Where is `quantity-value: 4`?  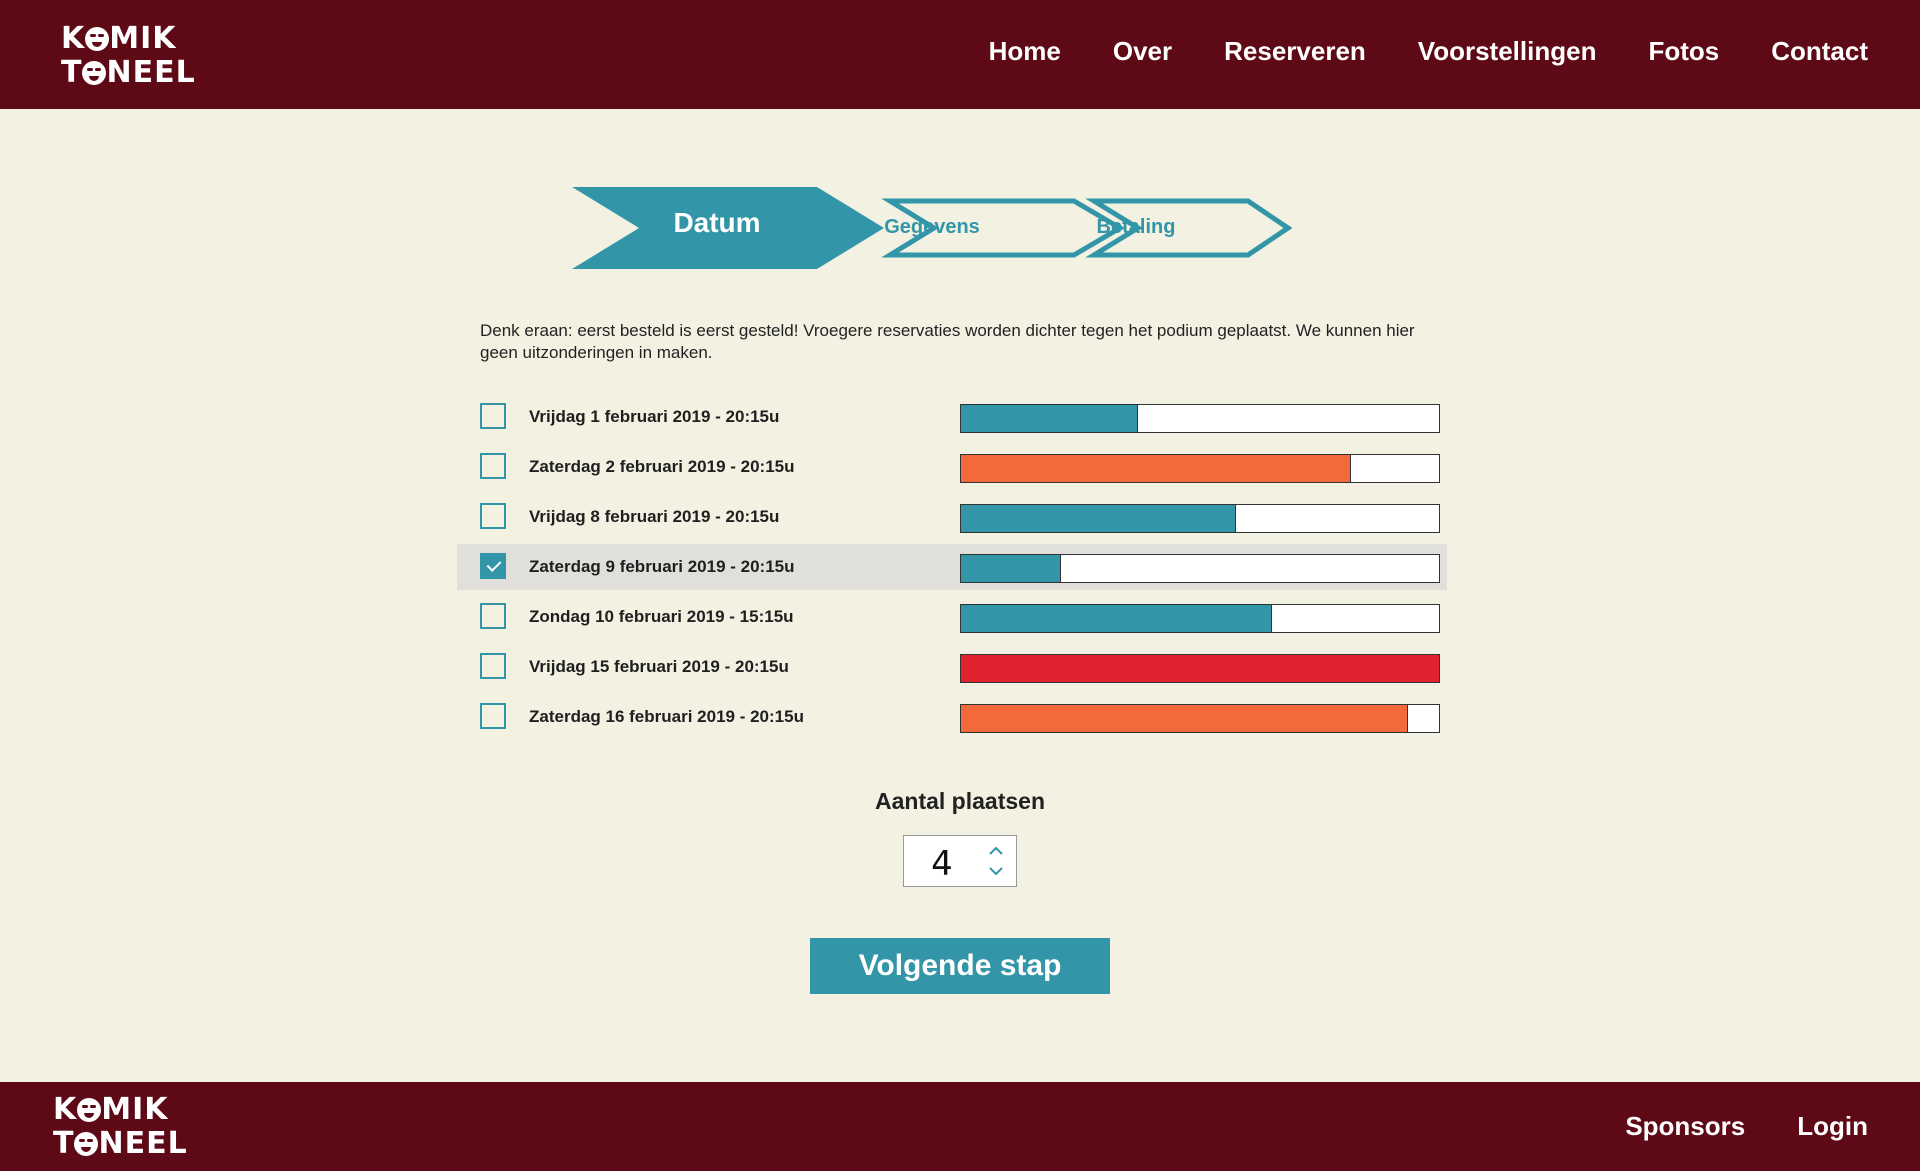
quantity-value: 4 is located at coordinates (942, 864).